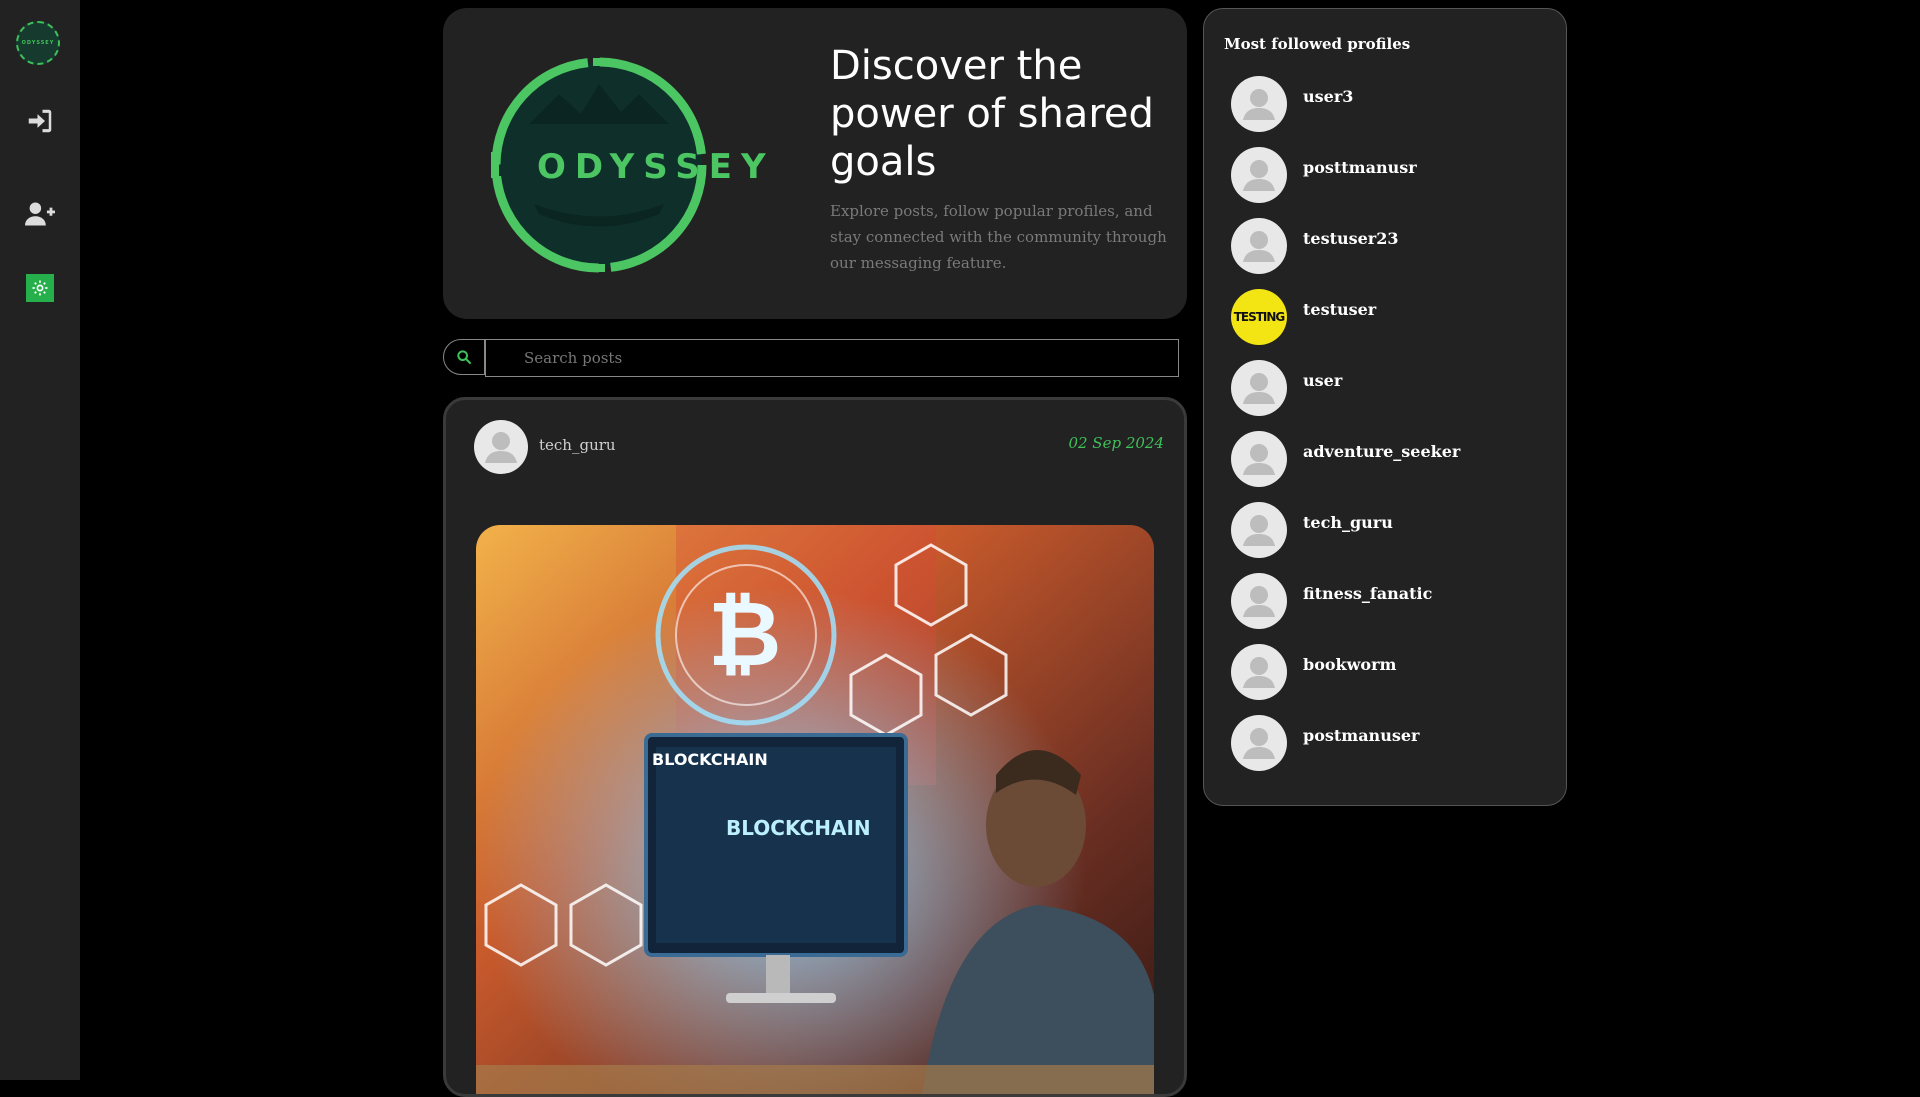  What do you see at coordinates (1361, 735) in the screenshot?
I see `profile-name: postmanuser` at bounding box center [1361, 735].